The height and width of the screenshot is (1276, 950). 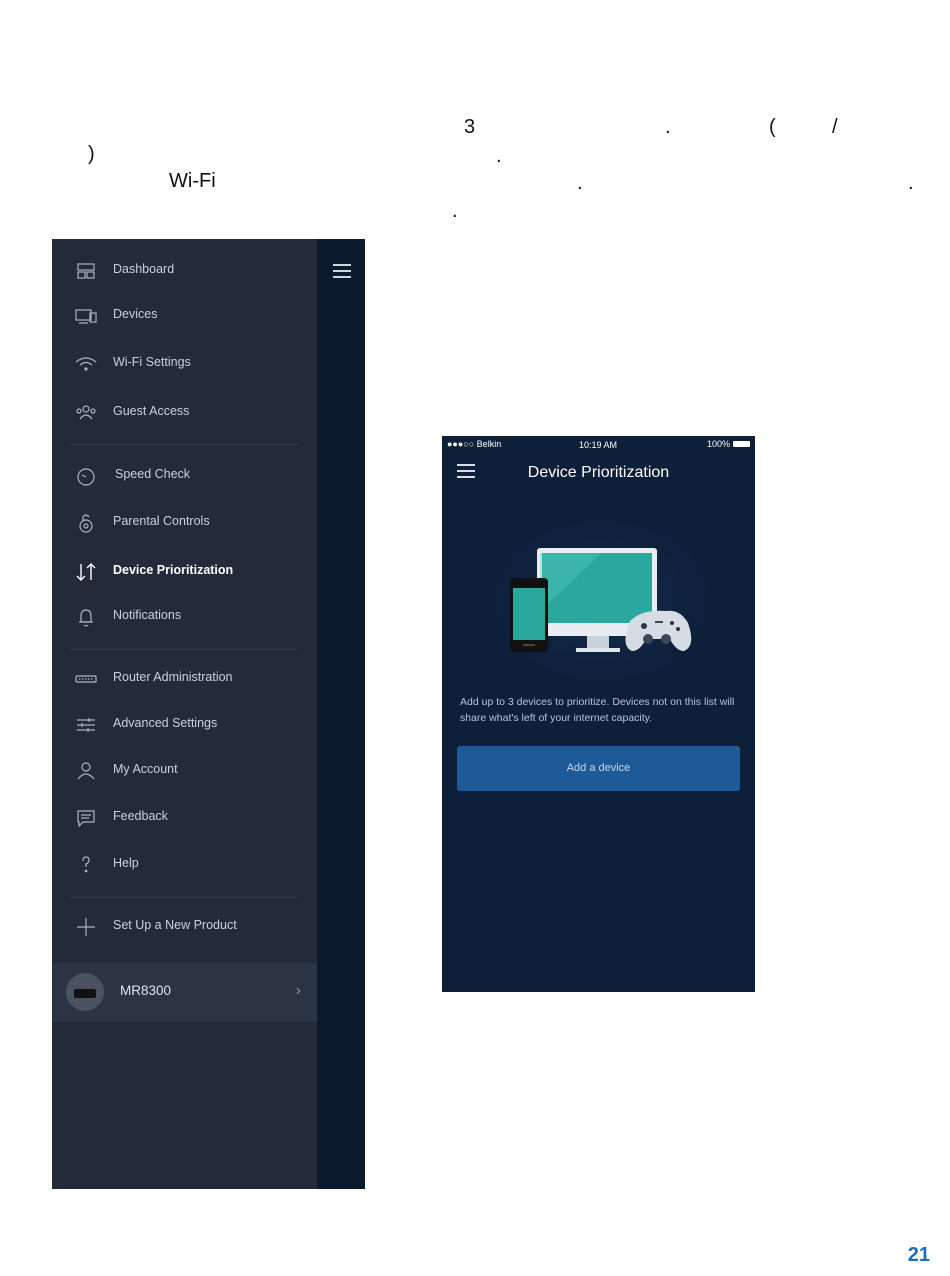 What do you see at coordinates (184, 316) in the screenshot?
I see `menu-item-devices: Devices` at bounding box center [184, 316].